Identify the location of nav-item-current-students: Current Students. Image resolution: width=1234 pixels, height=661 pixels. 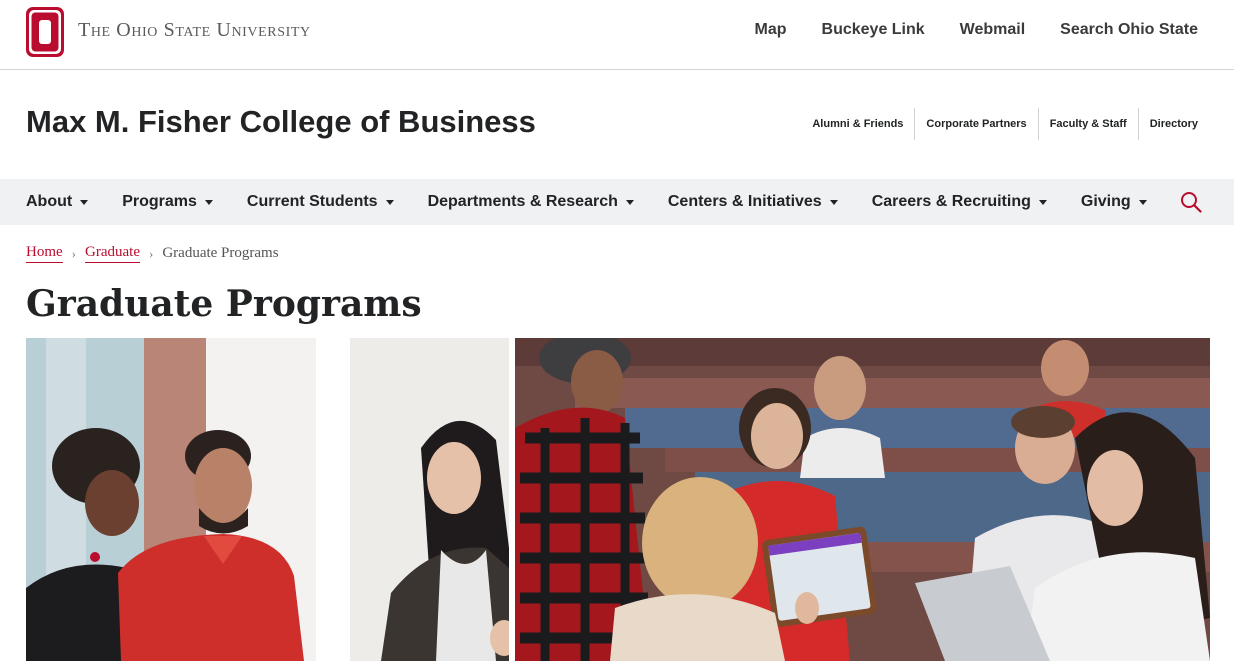
(320, 202).